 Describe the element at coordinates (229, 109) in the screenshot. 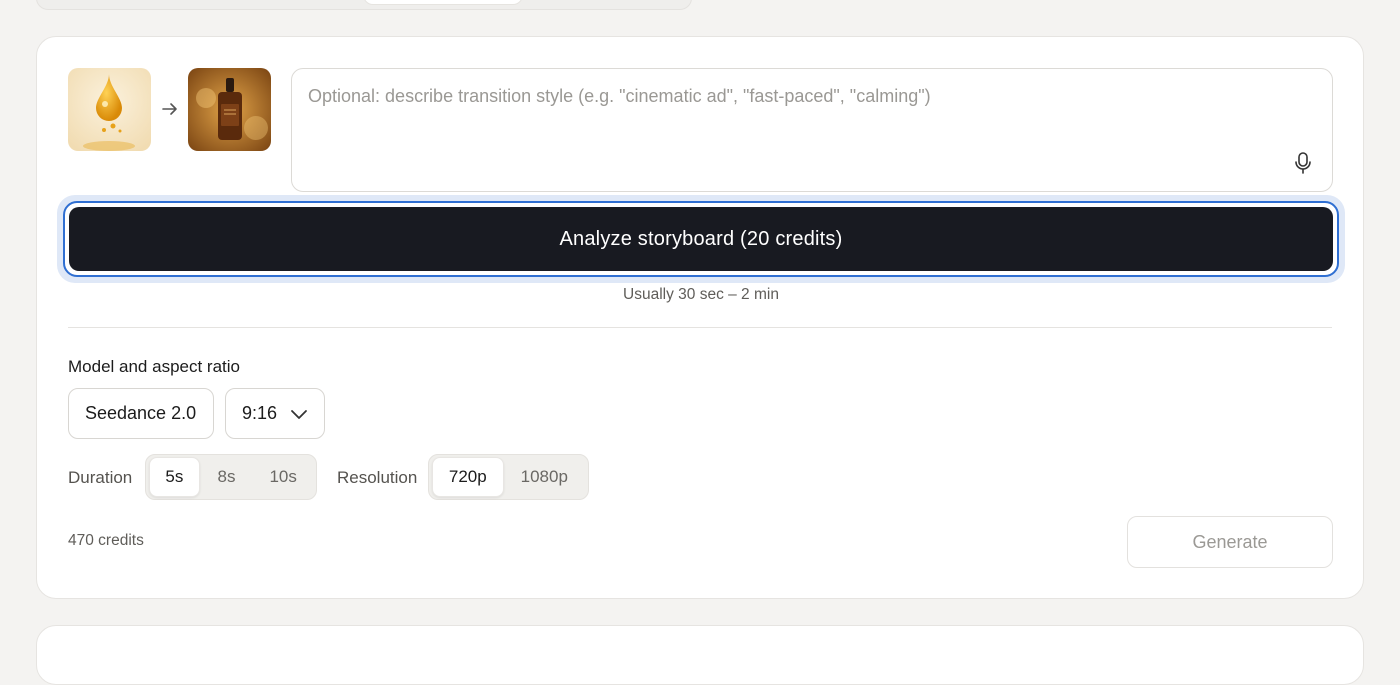

I see `end-frame-thumbnail` at that location.